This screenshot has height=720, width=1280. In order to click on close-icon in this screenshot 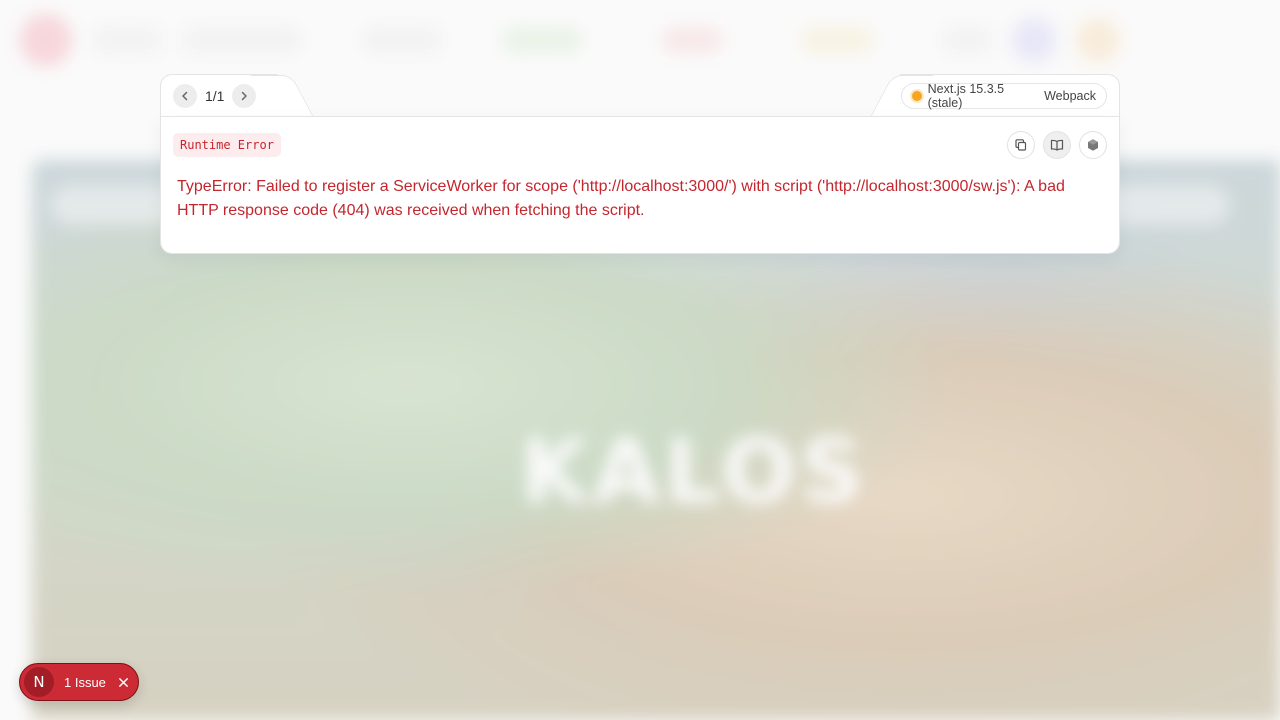, I will do `click(124, 682)`.